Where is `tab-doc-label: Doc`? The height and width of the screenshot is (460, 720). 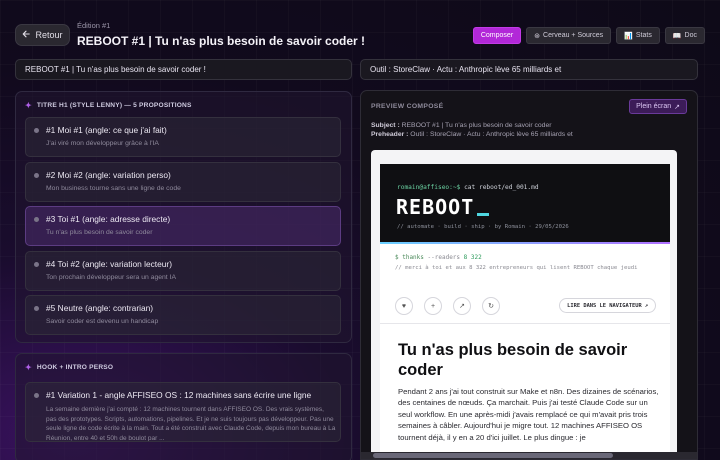
tab-doc-label: Doc is located at coordinates (690, 35).